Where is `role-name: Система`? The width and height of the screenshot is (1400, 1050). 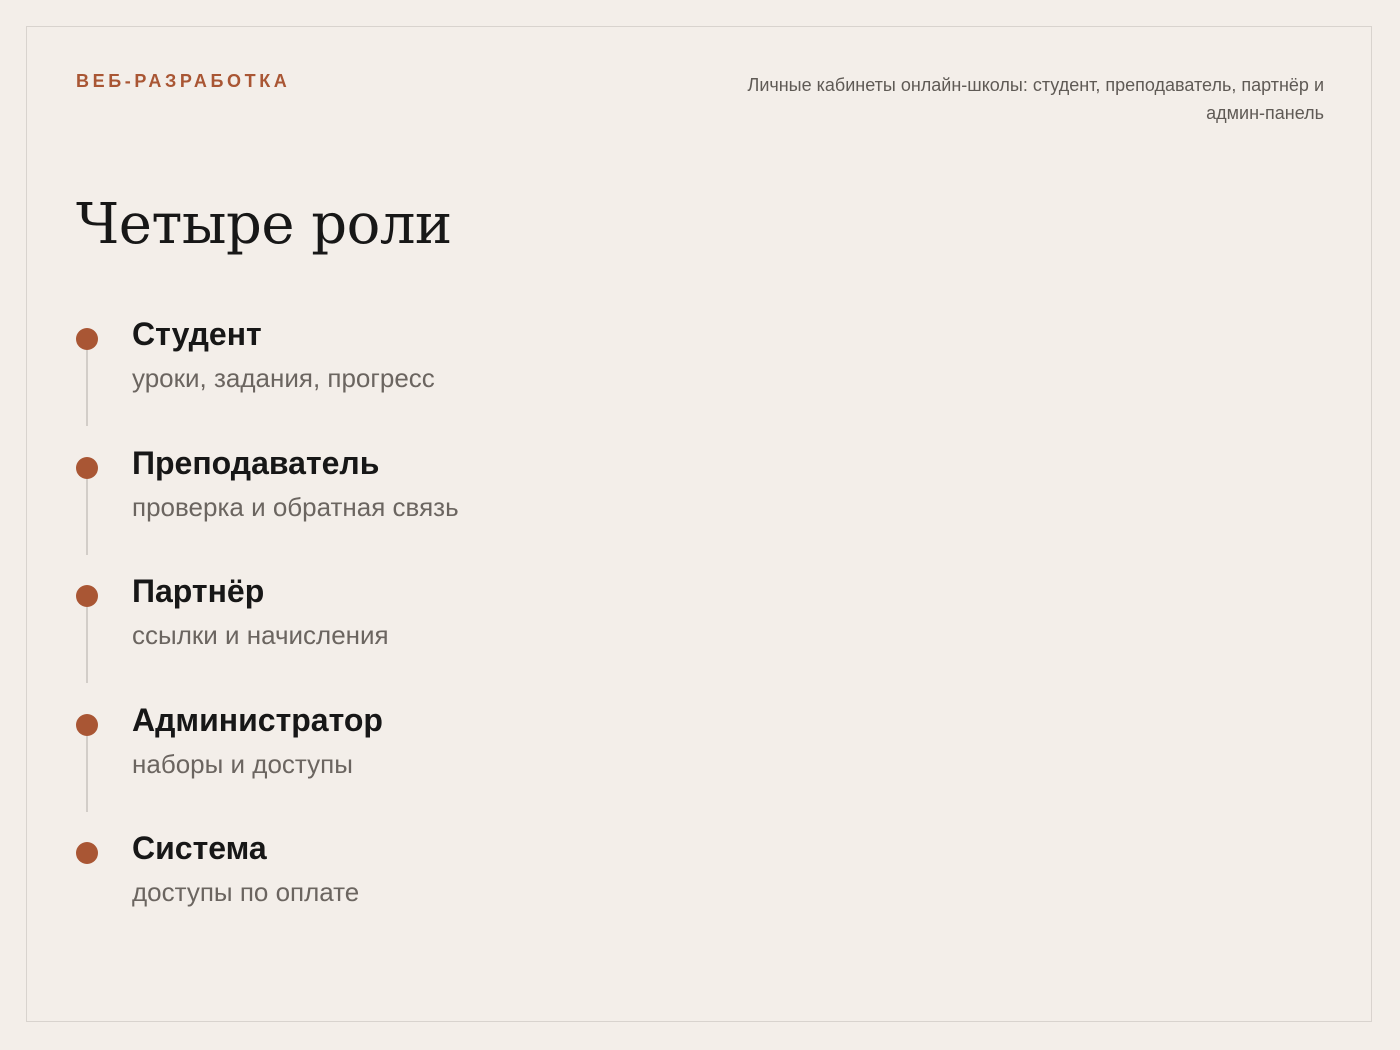
role-name: Система is located at coordinates (199, 848).